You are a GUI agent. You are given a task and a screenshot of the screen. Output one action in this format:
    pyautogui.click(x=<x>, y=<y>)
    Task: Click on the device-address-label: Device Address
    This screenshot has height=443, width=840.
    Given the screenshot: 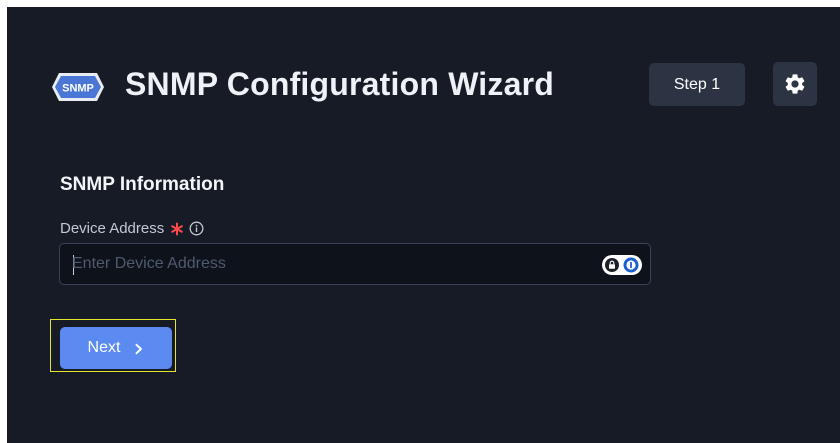 What is the action you would take?
    pyautogui.click(x=132, y=228)
    